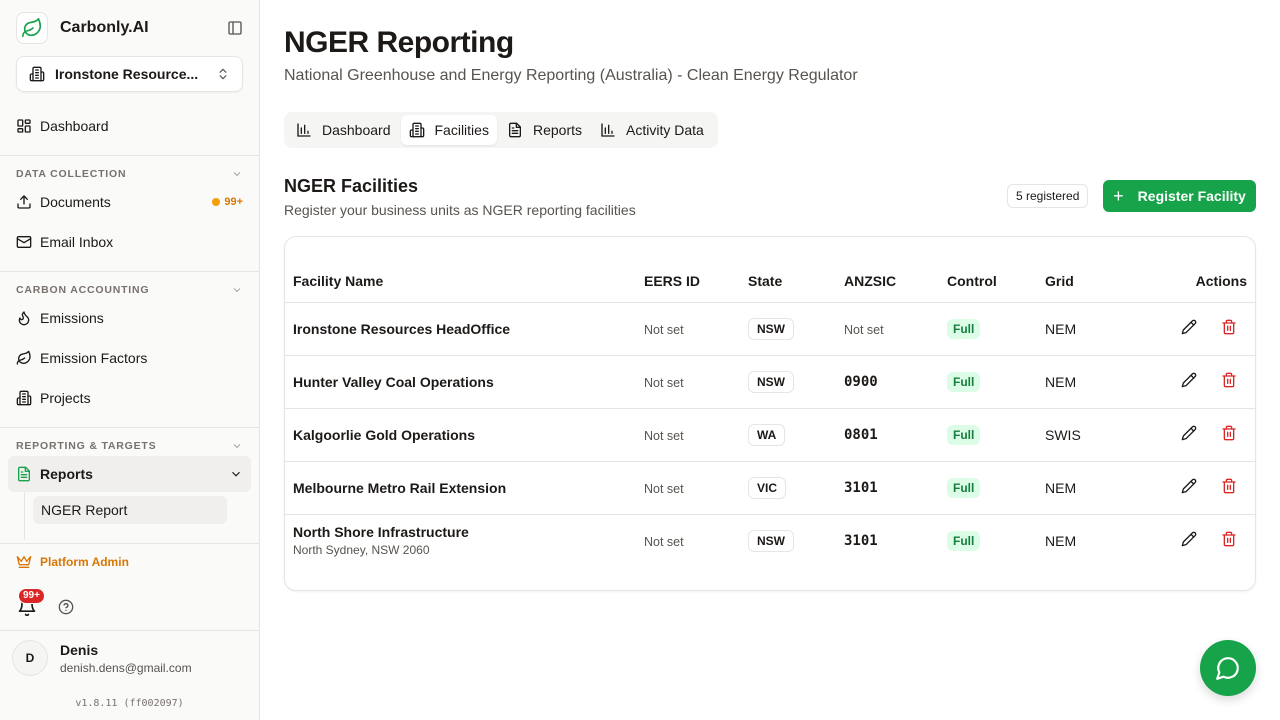 This screenshot has width=1280, height=720. Describe the element at coordinates (130, 510) in the screenshot. I see `sidebar-subitem-nger-report: NGER Report` at that location.